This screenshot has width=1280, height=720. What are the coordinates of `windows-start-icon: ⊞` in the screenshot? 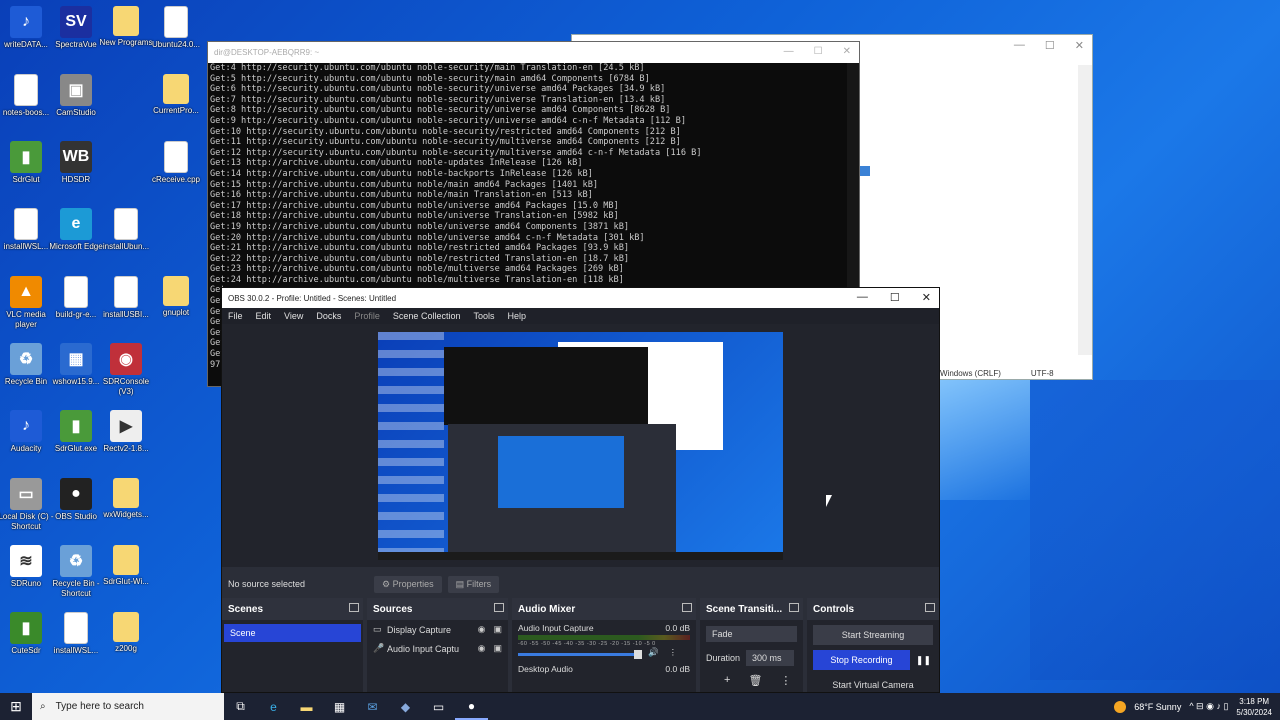 It's located at (16, 706).